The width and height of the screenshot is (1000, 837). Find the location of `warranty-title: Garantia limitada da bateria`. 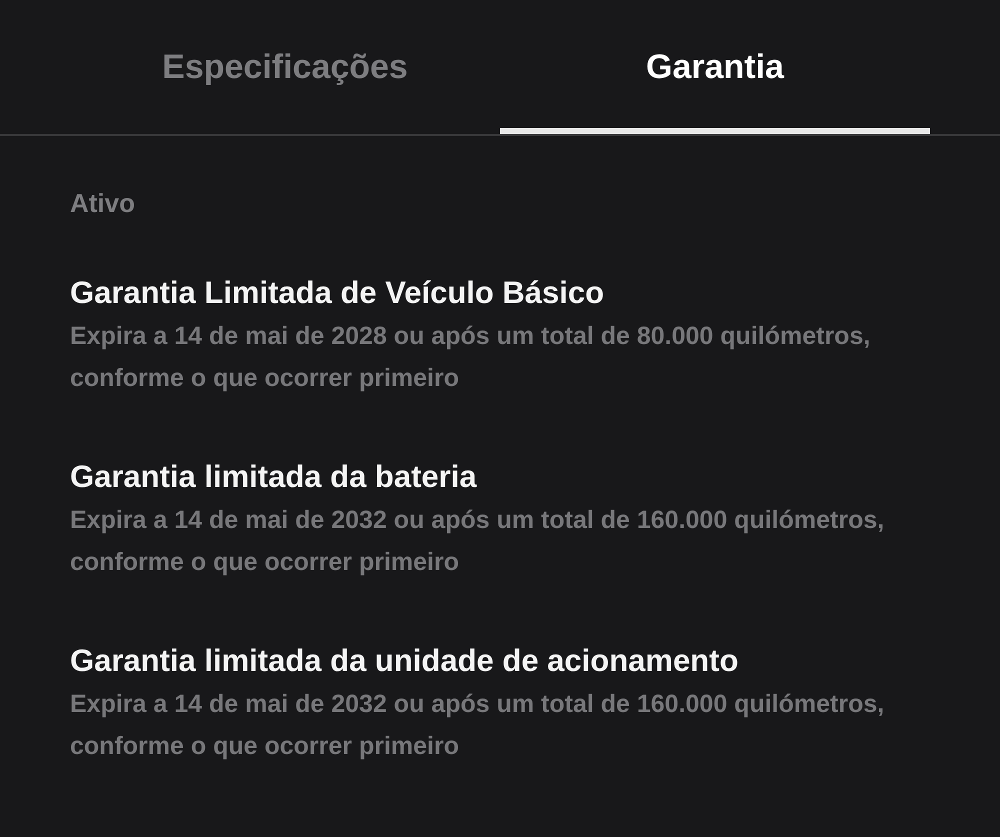

warranty-title: Garantia limitada da bateria is located at coordinates (274, 477).